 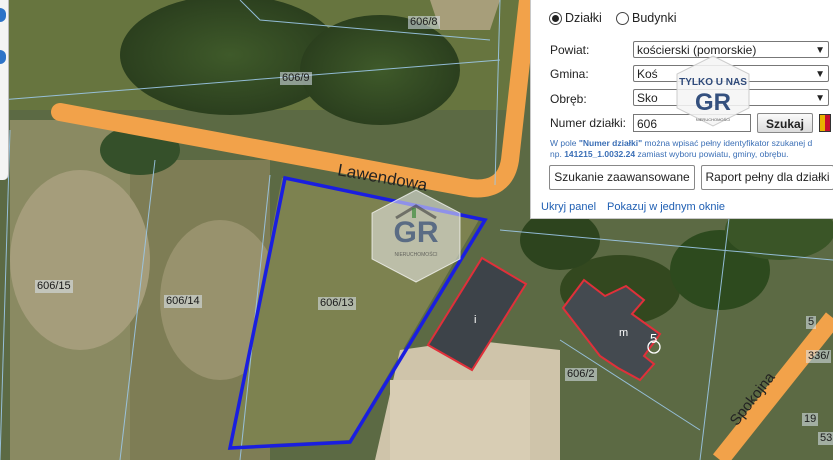 I want to click on watermark-logo-text: GR, so click(x=416, y=232).